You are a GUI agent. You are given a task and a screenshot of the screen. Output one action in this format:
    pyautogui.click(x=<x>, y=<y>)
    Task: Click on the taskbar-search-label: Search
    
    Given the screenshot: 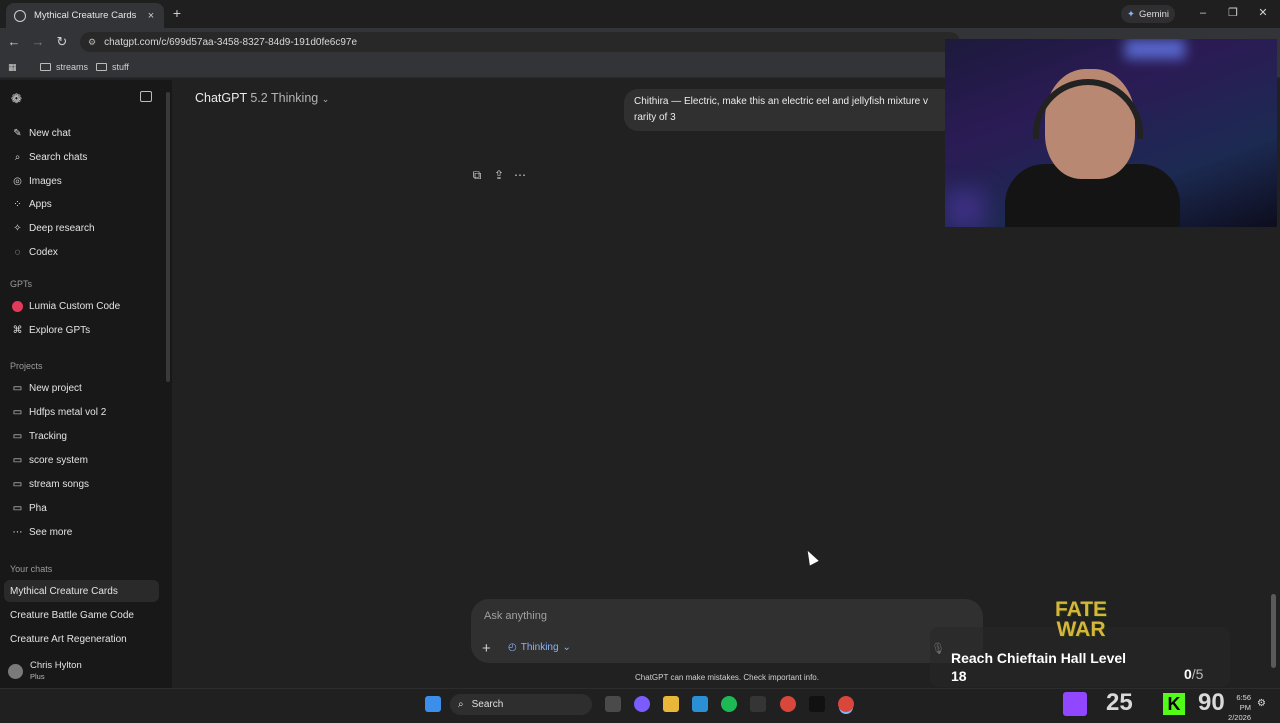 What is the action you would take?
    pyautogui.click(x=487, y=704)
    